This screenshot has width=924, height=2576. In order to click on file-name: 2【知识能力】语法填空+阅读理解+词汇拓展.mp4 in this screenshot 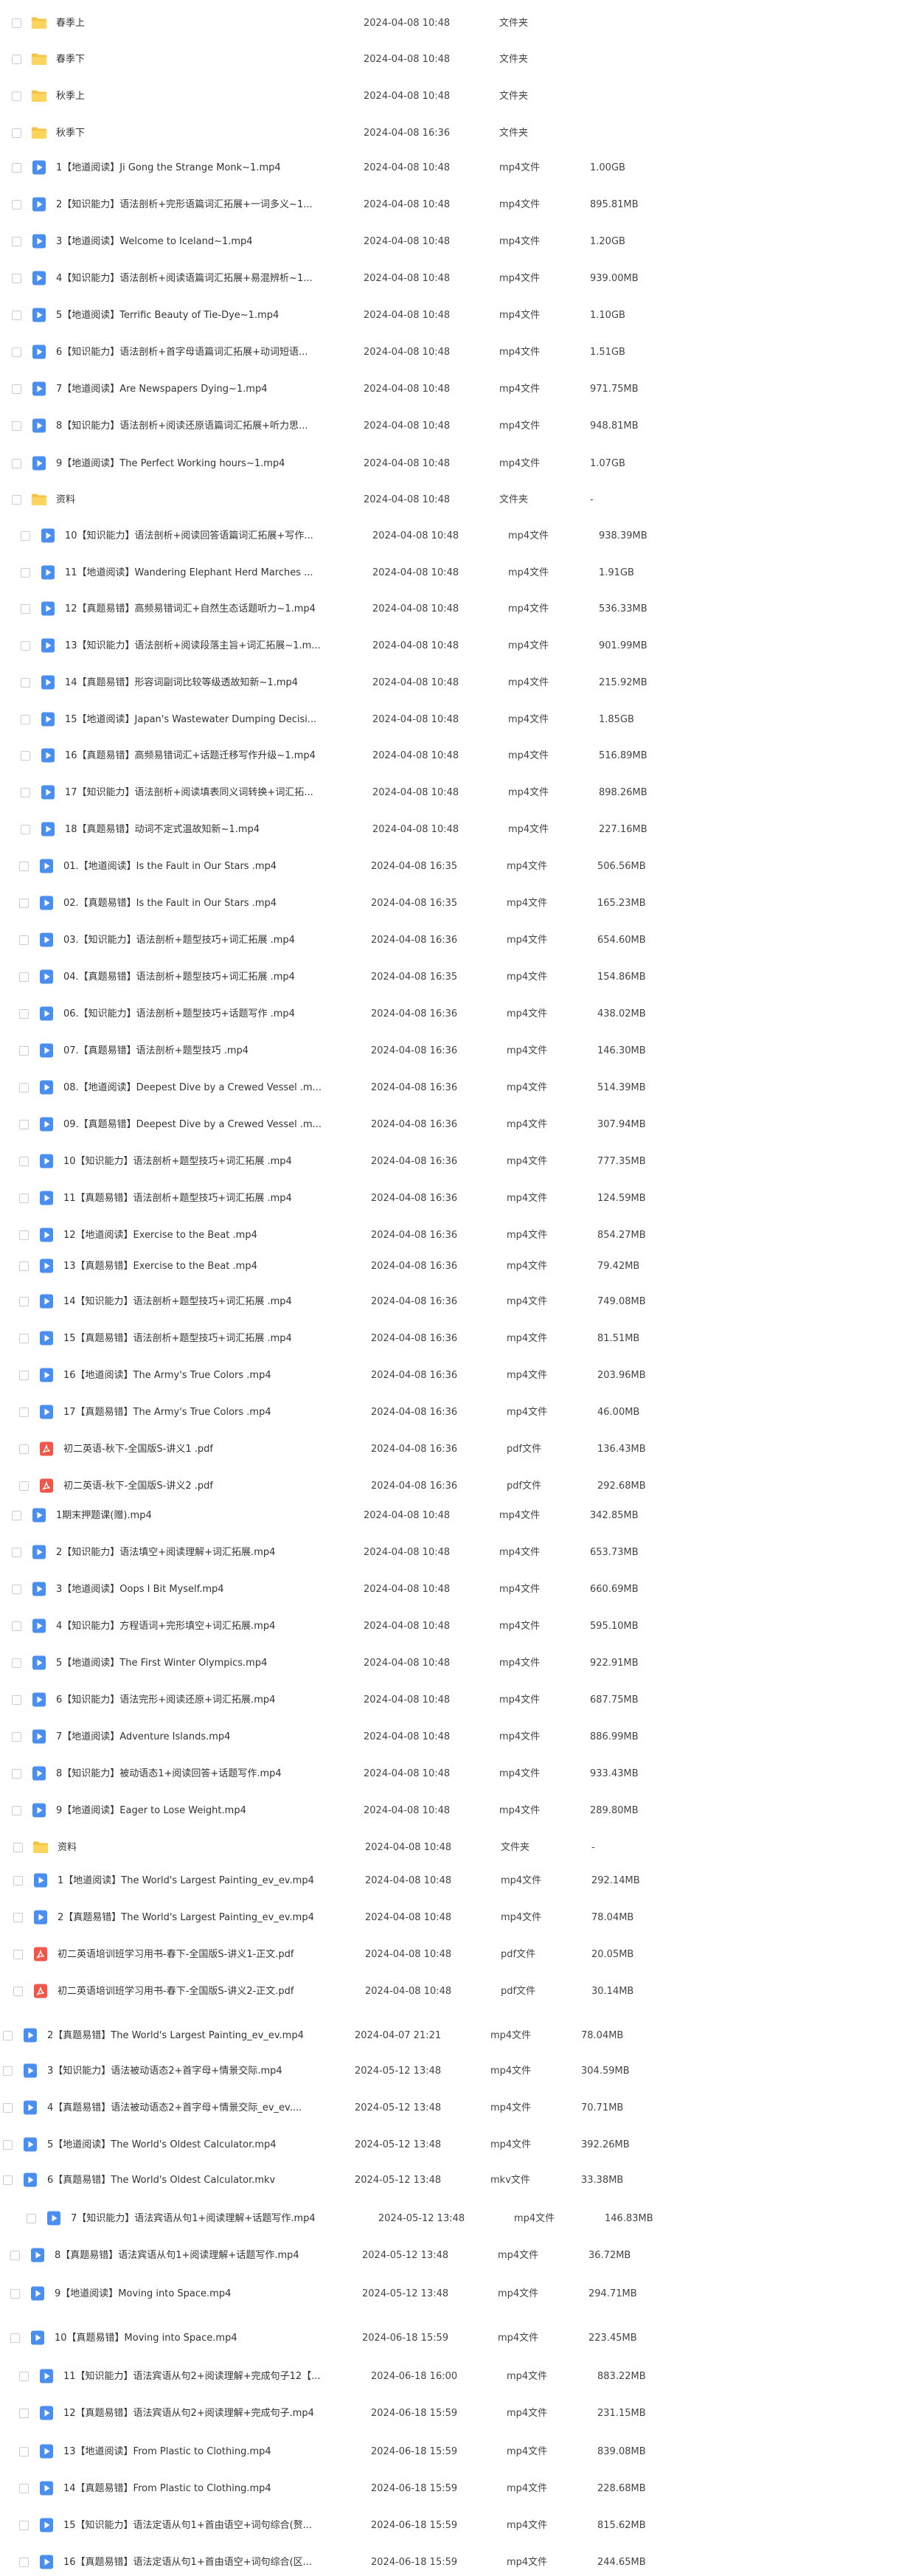, I will do `click(165, 1553)`.